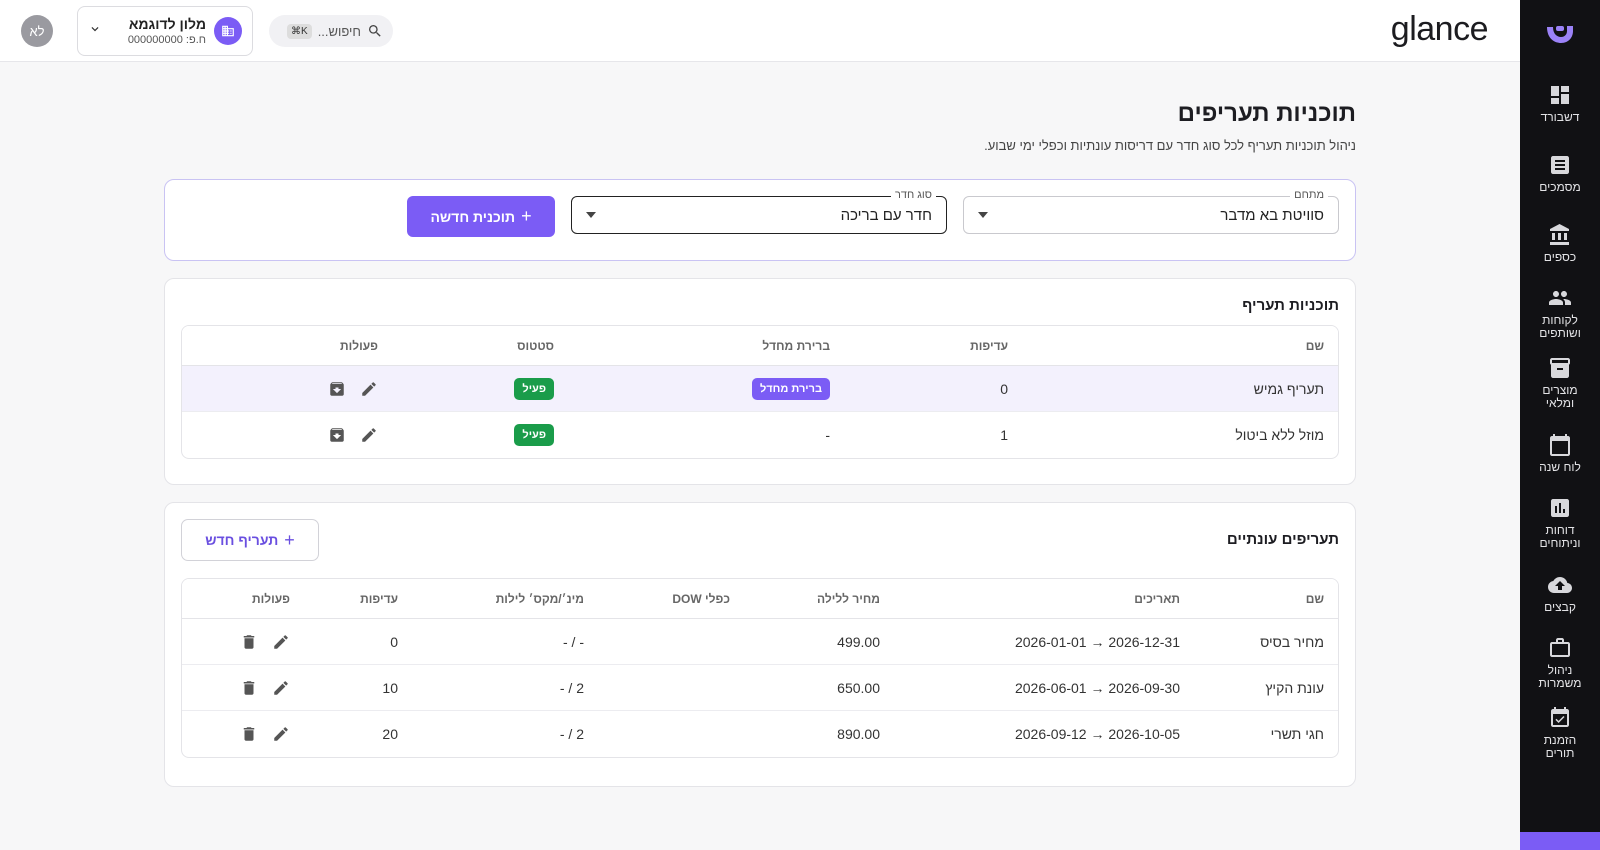 Image resolution: width=1600 pixels, height=850 pixels. Describe the element at coordinates (1157, 598) in the screenshot. I see `col-dates: תאריכים` at that location.